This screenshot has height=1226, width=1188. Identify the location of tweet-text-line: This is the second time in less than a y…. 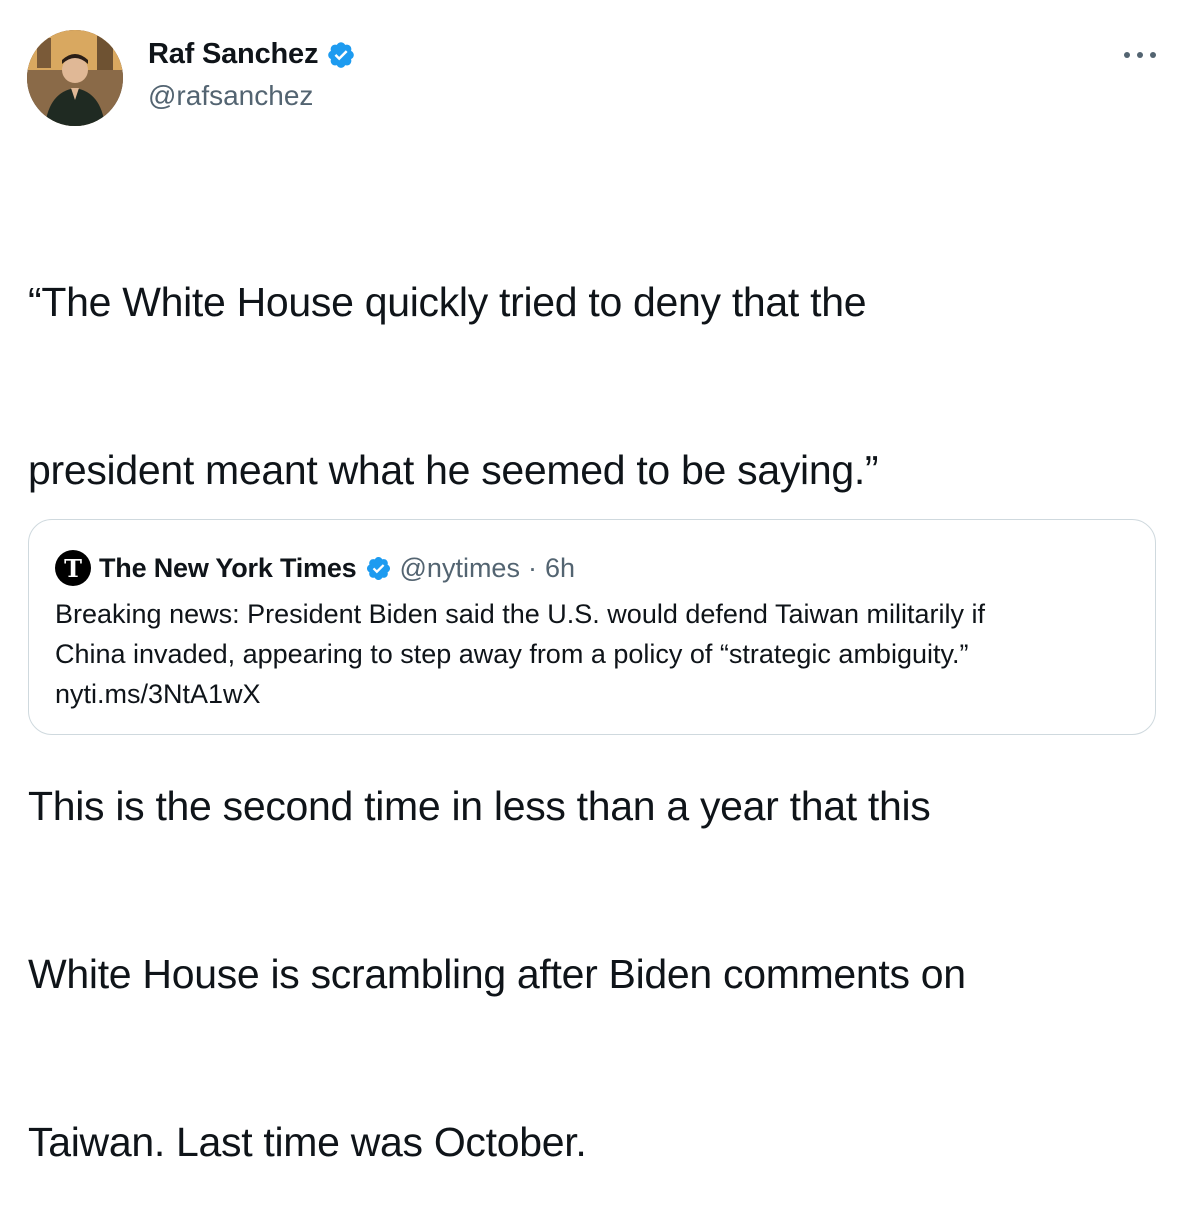
(479, 806).